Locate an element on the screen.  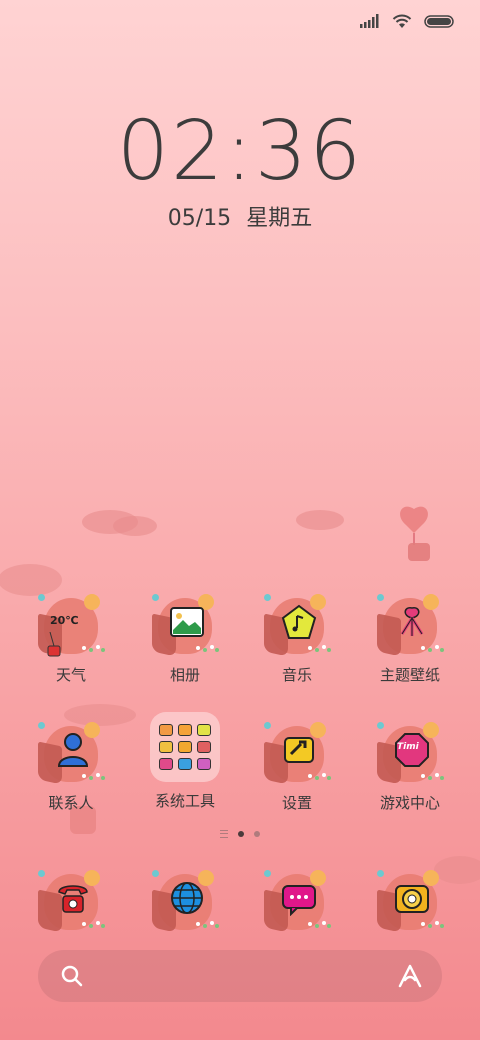
music-icon is located at coordinates (299, 621).